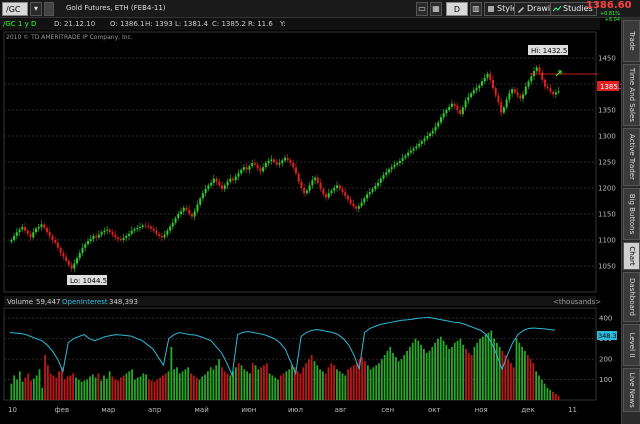 This screenshot has height=424, width=640. What do you see at coordinates (527, 410) in the screenshot?
I see `time-tick-label: дек` at bounding box center [527, 410].